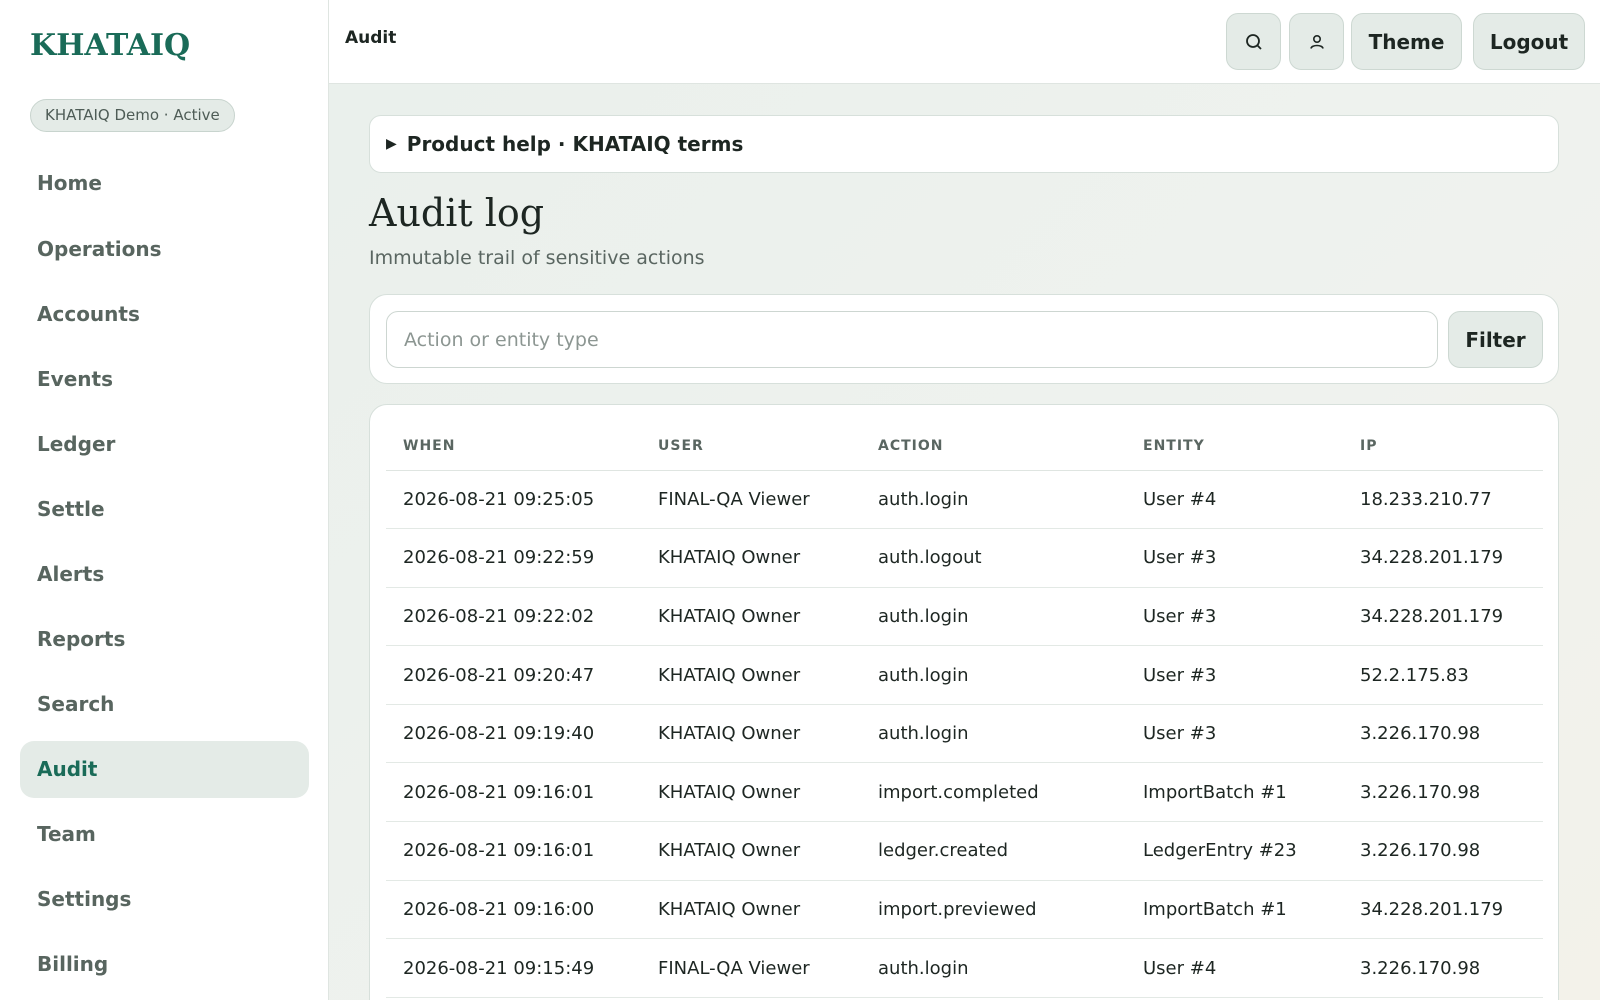 The image size is (1600, 1000). What do you see at coordinates (513, 910) in the screenshot?
I see `cell-when: 2026-08-21 09:16:00` at bounding box center [513, 910].